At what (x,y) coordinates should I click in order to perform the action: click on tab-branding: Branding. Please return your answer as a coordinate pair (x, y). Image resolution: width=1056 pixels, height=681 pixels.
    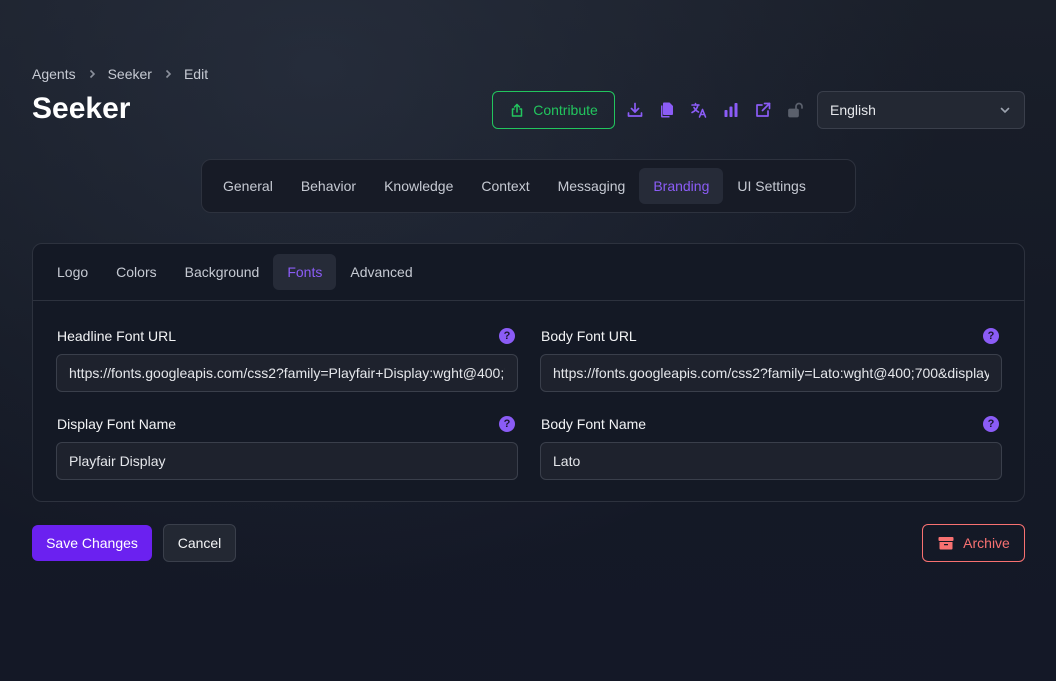
    Looking at the image, I should click on (681, 186).